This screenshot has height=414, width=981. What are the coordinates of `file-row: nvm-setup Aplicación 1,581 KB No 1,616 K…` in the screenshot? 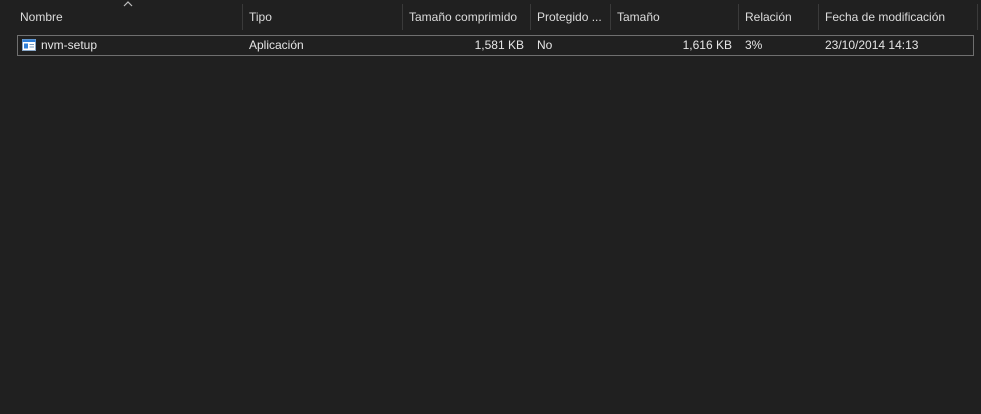 It's located at (495, 45).